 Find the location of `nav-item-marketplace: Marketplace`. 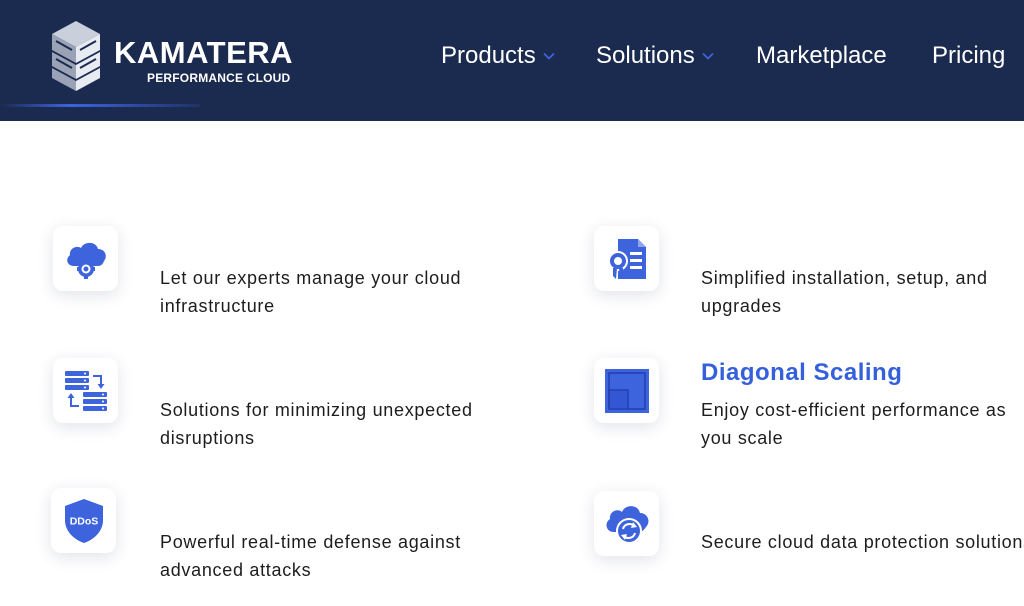

nav-item-marketplace: Marketplace is located at coordinates (821, 56).